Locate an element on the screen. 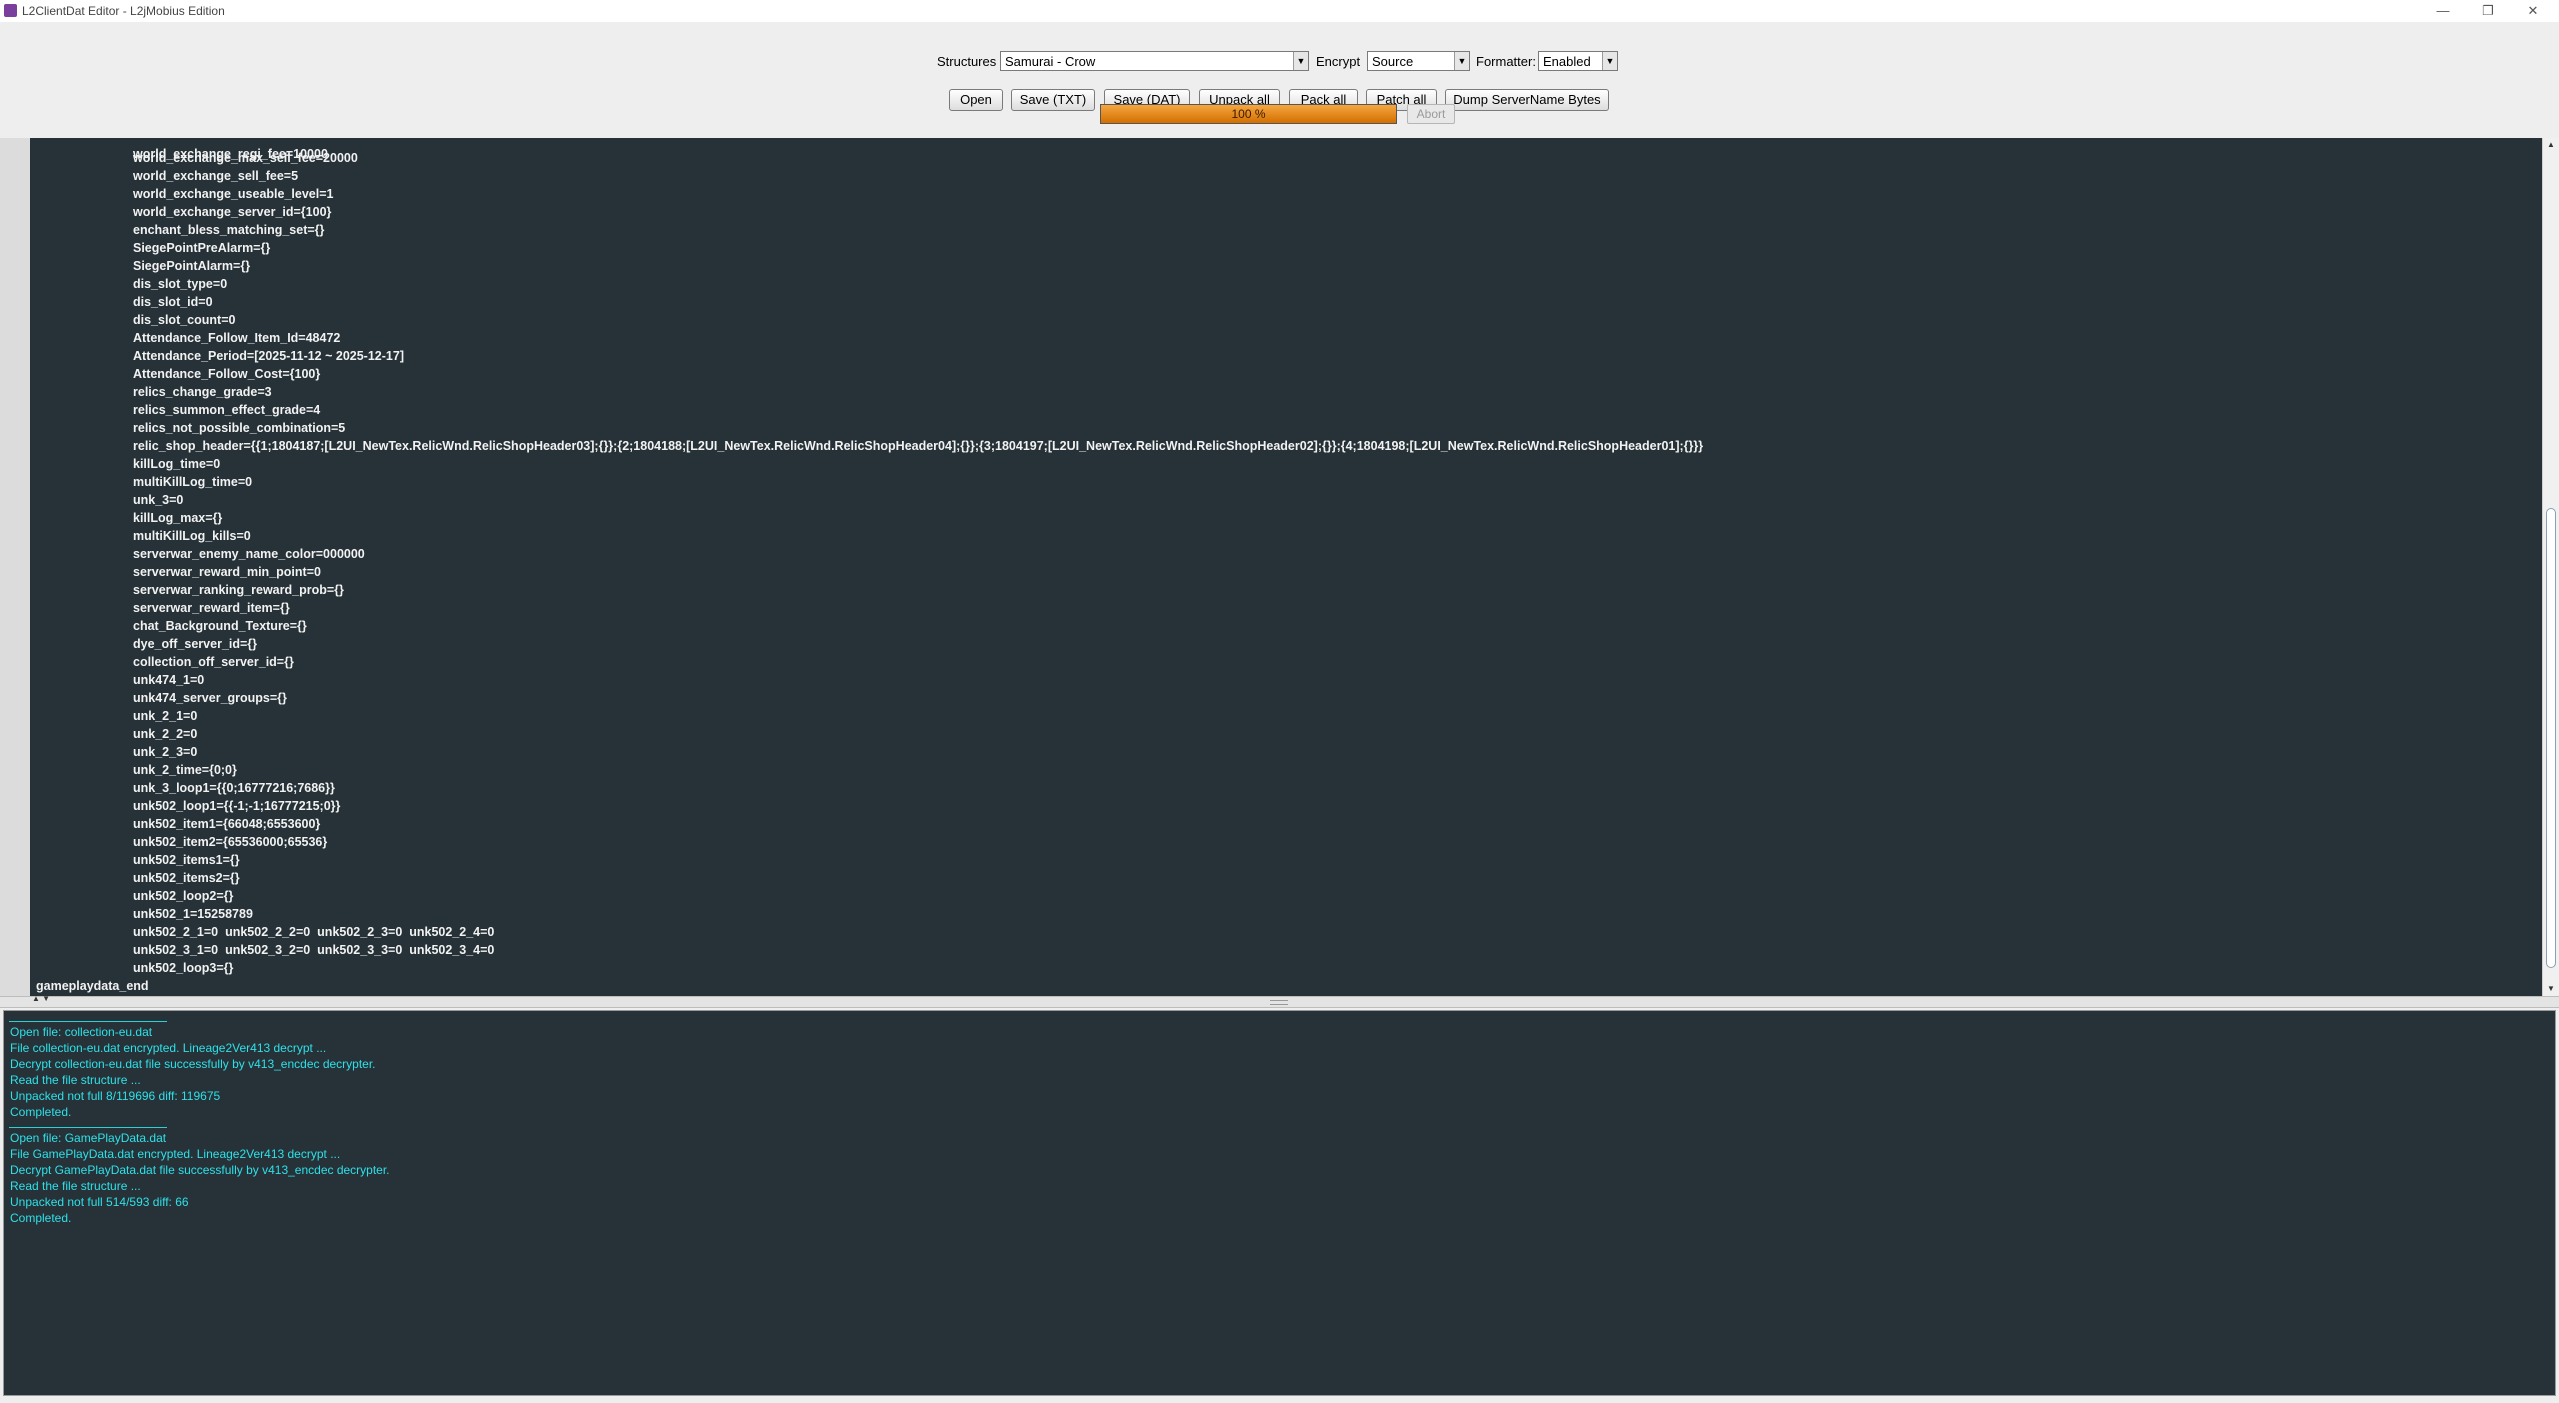 The height and width of the screenshot is (1403, 2559). code-line-text: unk474_1=0 is located at coordinates (169, 680).